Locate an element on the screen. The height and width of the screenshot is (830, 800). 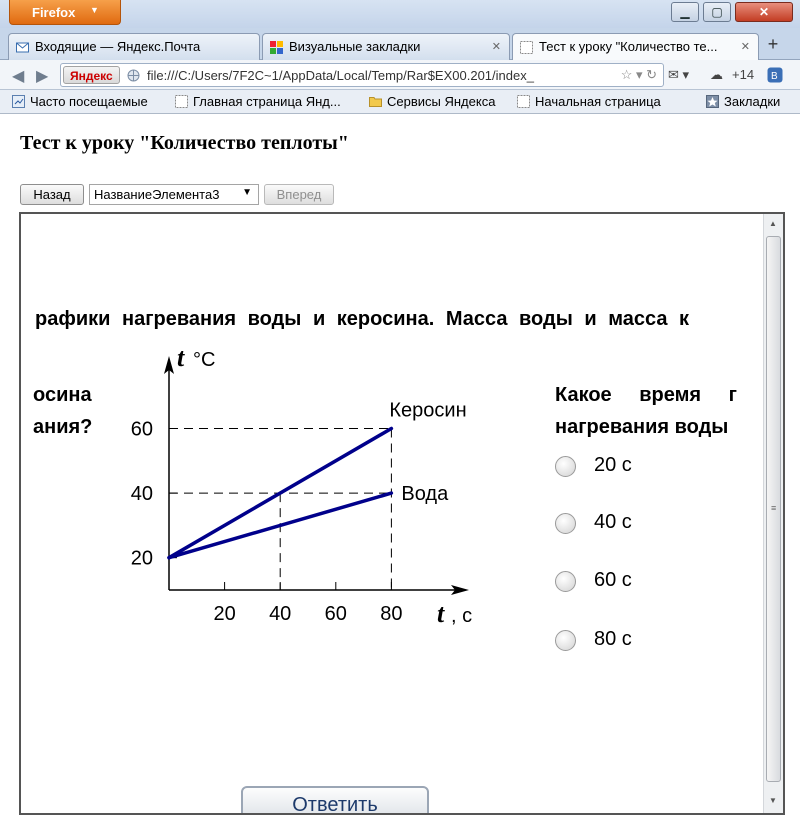
scroll-up-icon: ▲ is located at coordinates (773, 223).